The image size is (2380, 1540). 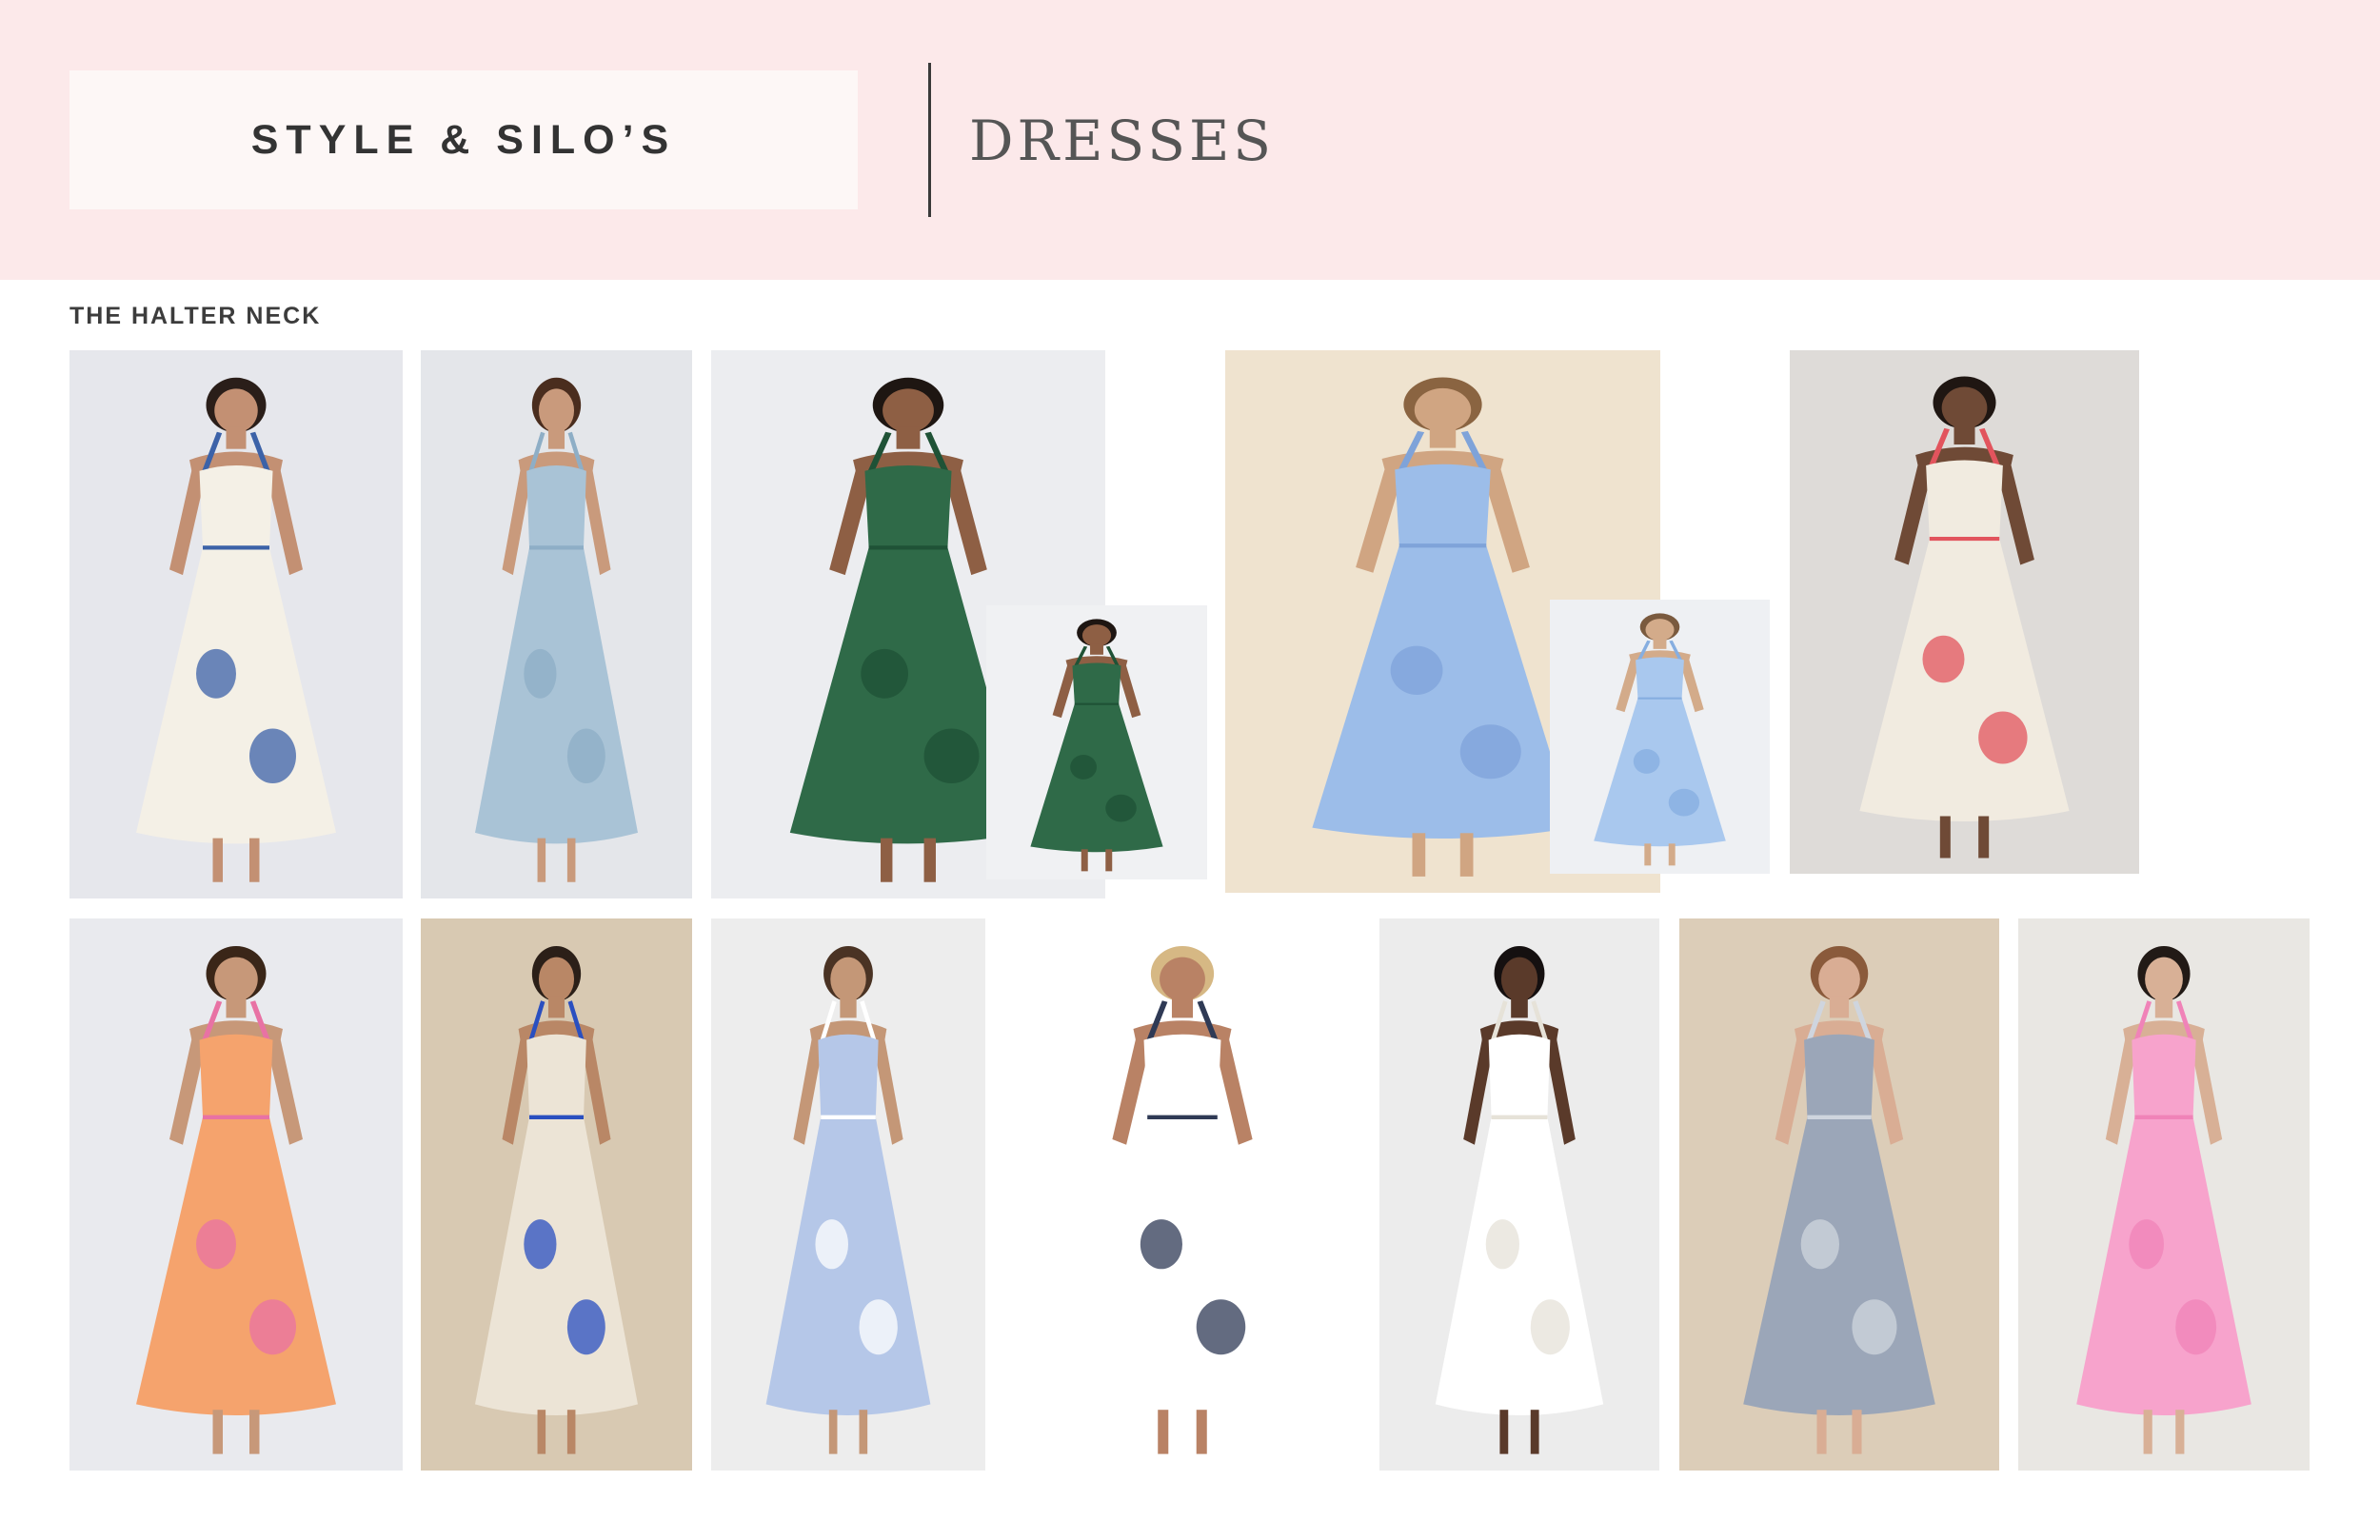 What do you see at coordinates (195, 316) in the screenshot?
I see `section-label: THE HALTER NECK` at bounding box center [195, 316].